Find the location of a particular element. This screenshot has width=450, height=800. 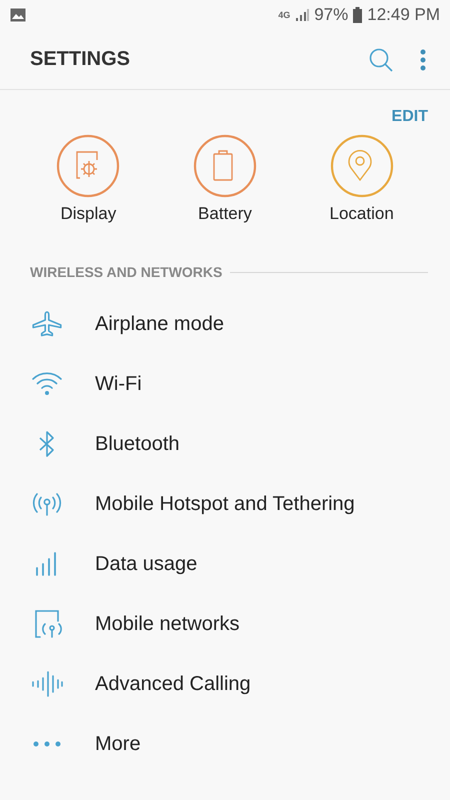

quick-setting: Location is located at coordinates (362, 179).